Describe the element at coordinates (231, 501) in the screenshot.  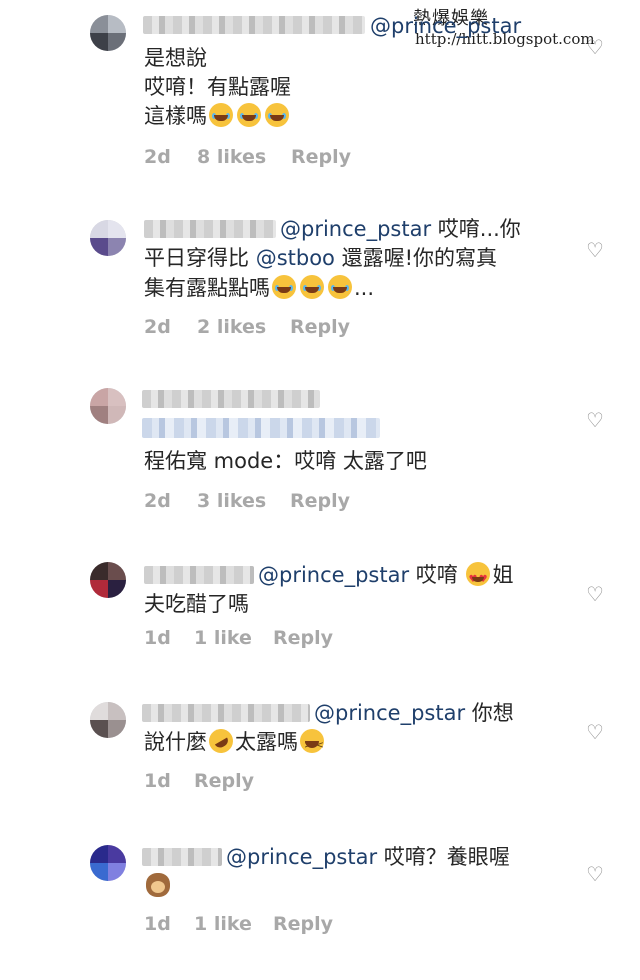
I see `likes-count: 3 likes` at that location.